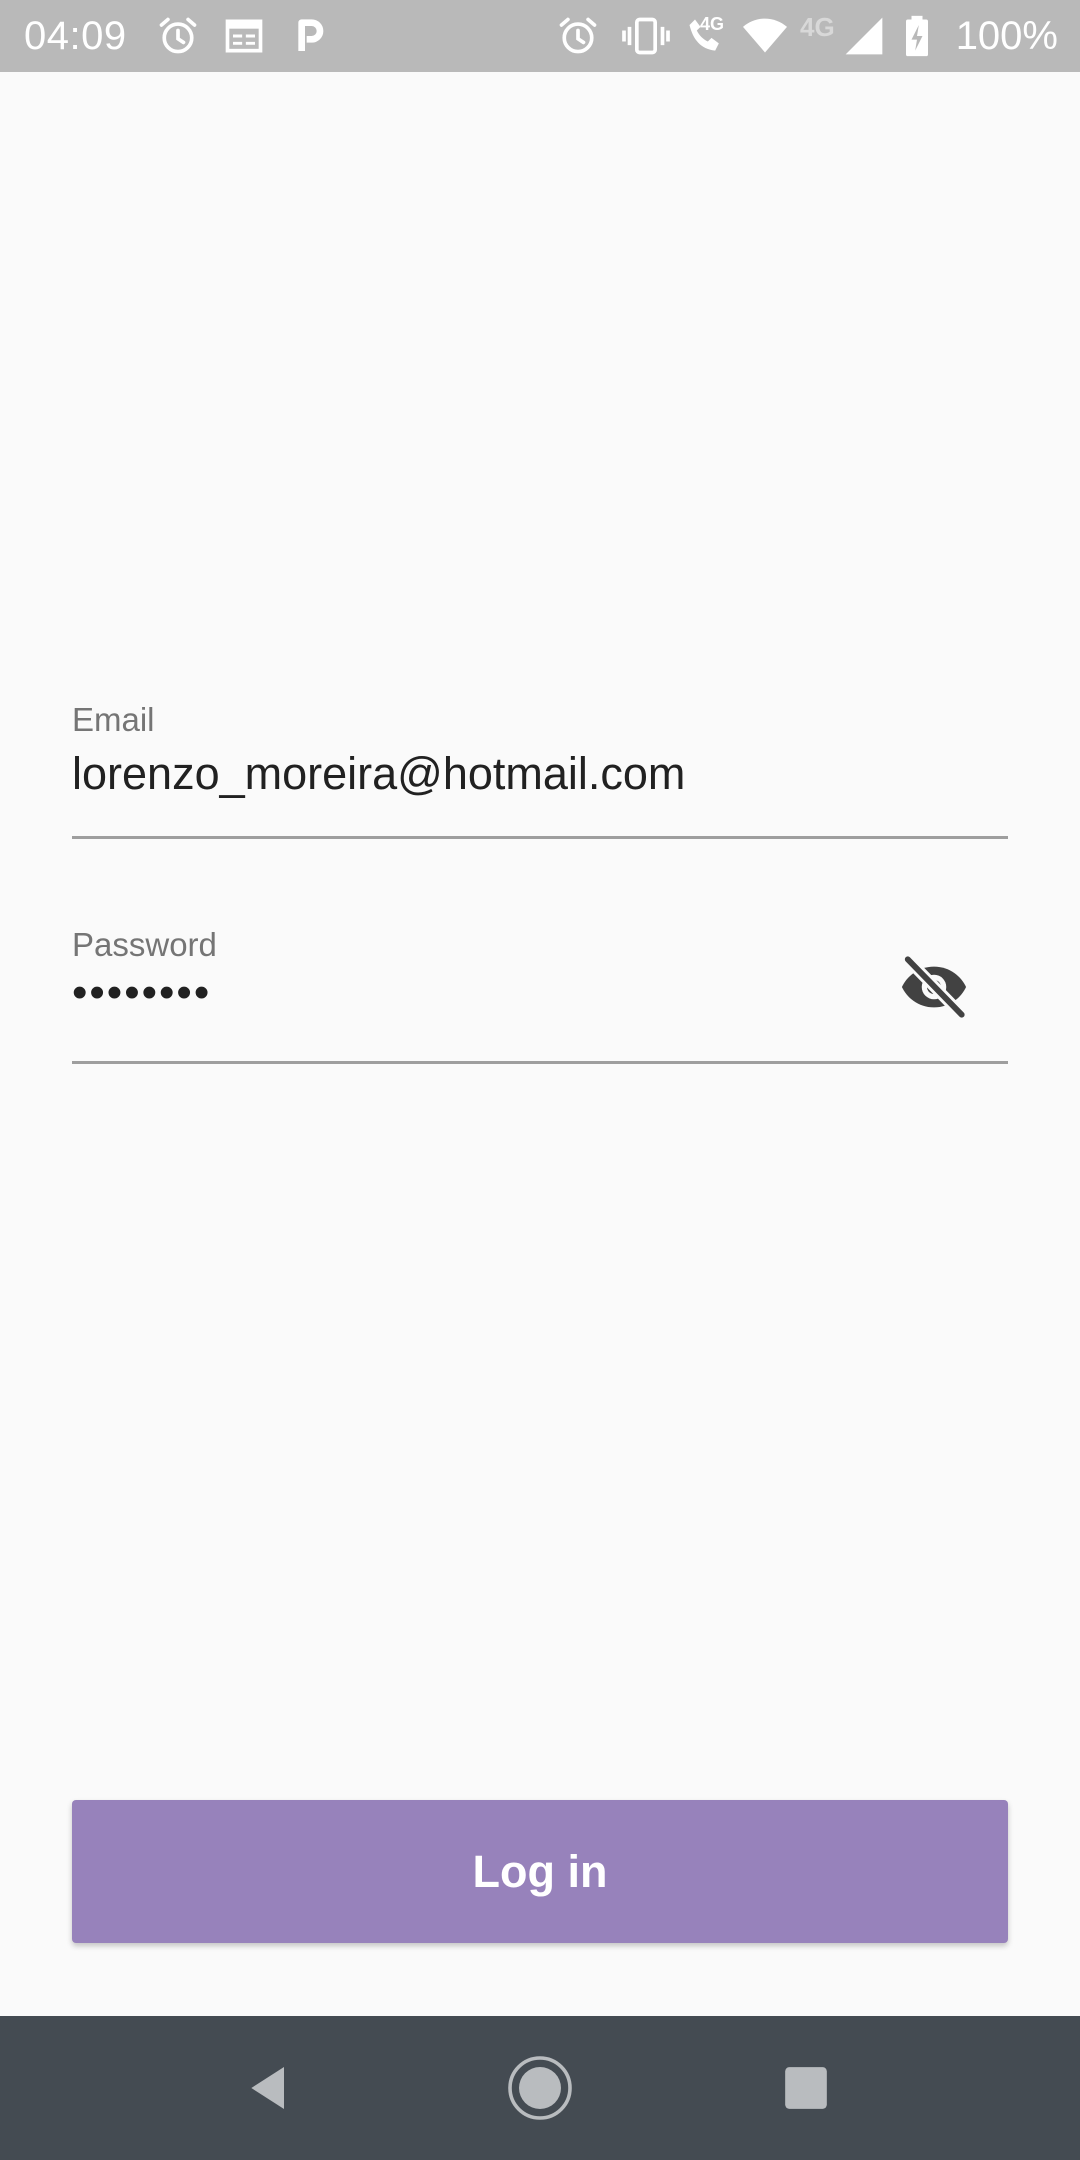  I want to click on email-field: Email lorenzo_moreira@hotmail.com, so click(540, 765).